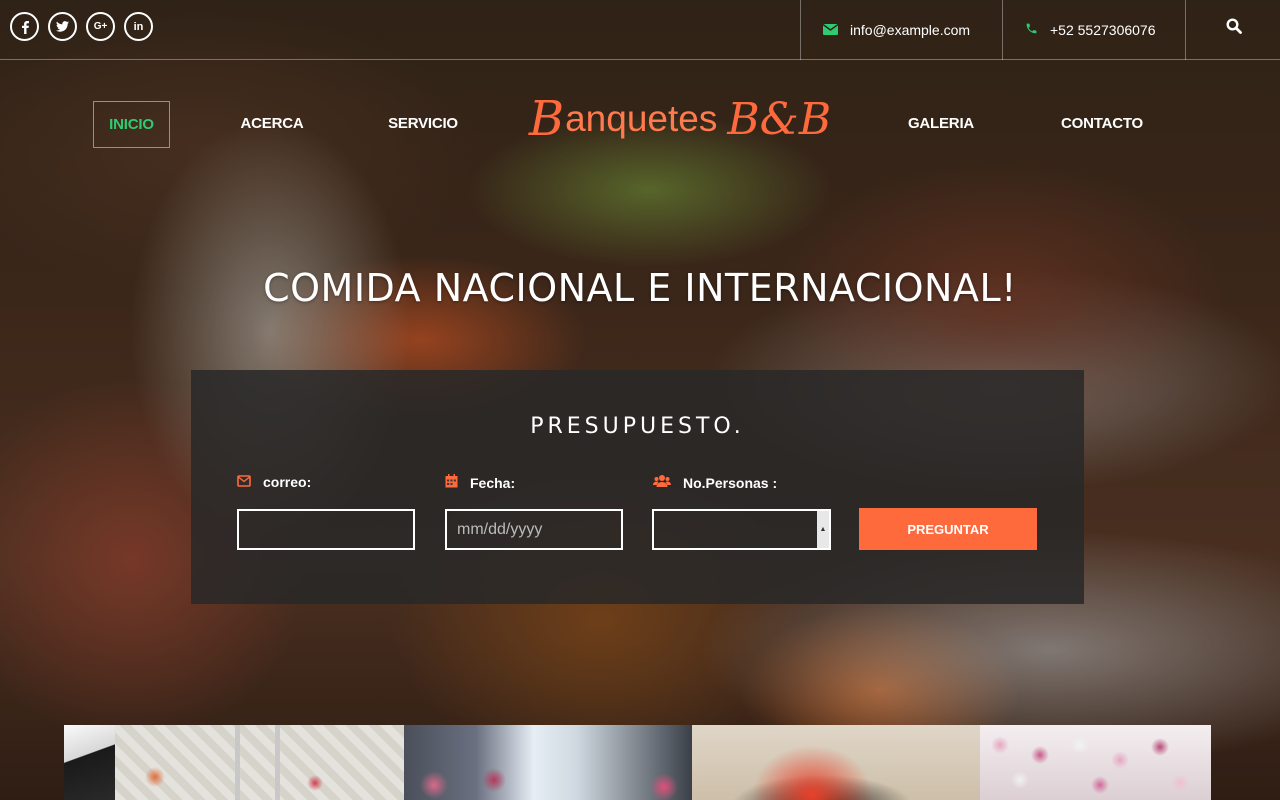  What do you see at coordinates (637, 426) in the screenshot?
I see `budget-form-title: PRESUPUESTO.` at bounding box center [637, 426].